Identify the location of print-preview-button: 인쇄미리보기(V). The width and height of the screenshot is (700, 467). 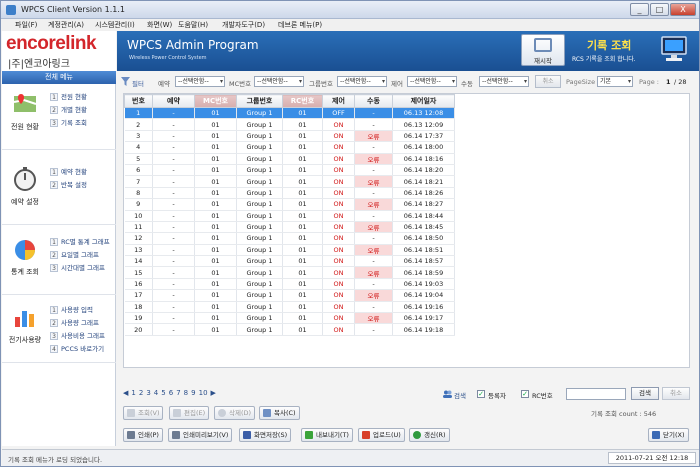
(200, 435).